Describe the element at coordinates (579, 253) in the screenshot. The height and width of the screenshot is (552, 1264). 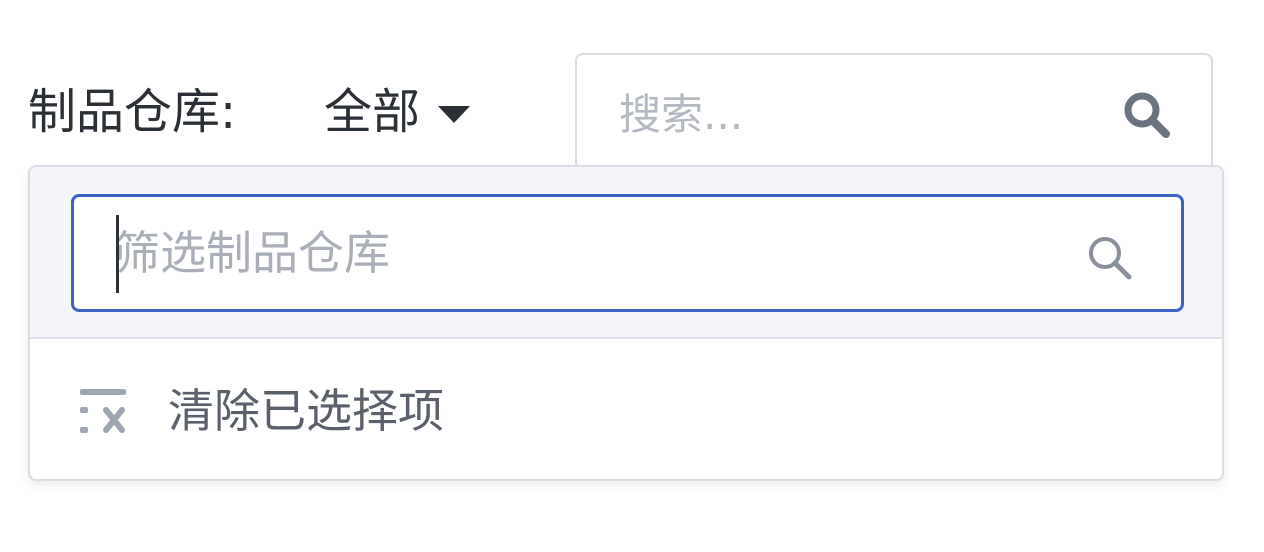
I see `repository-filter-input` at that location.